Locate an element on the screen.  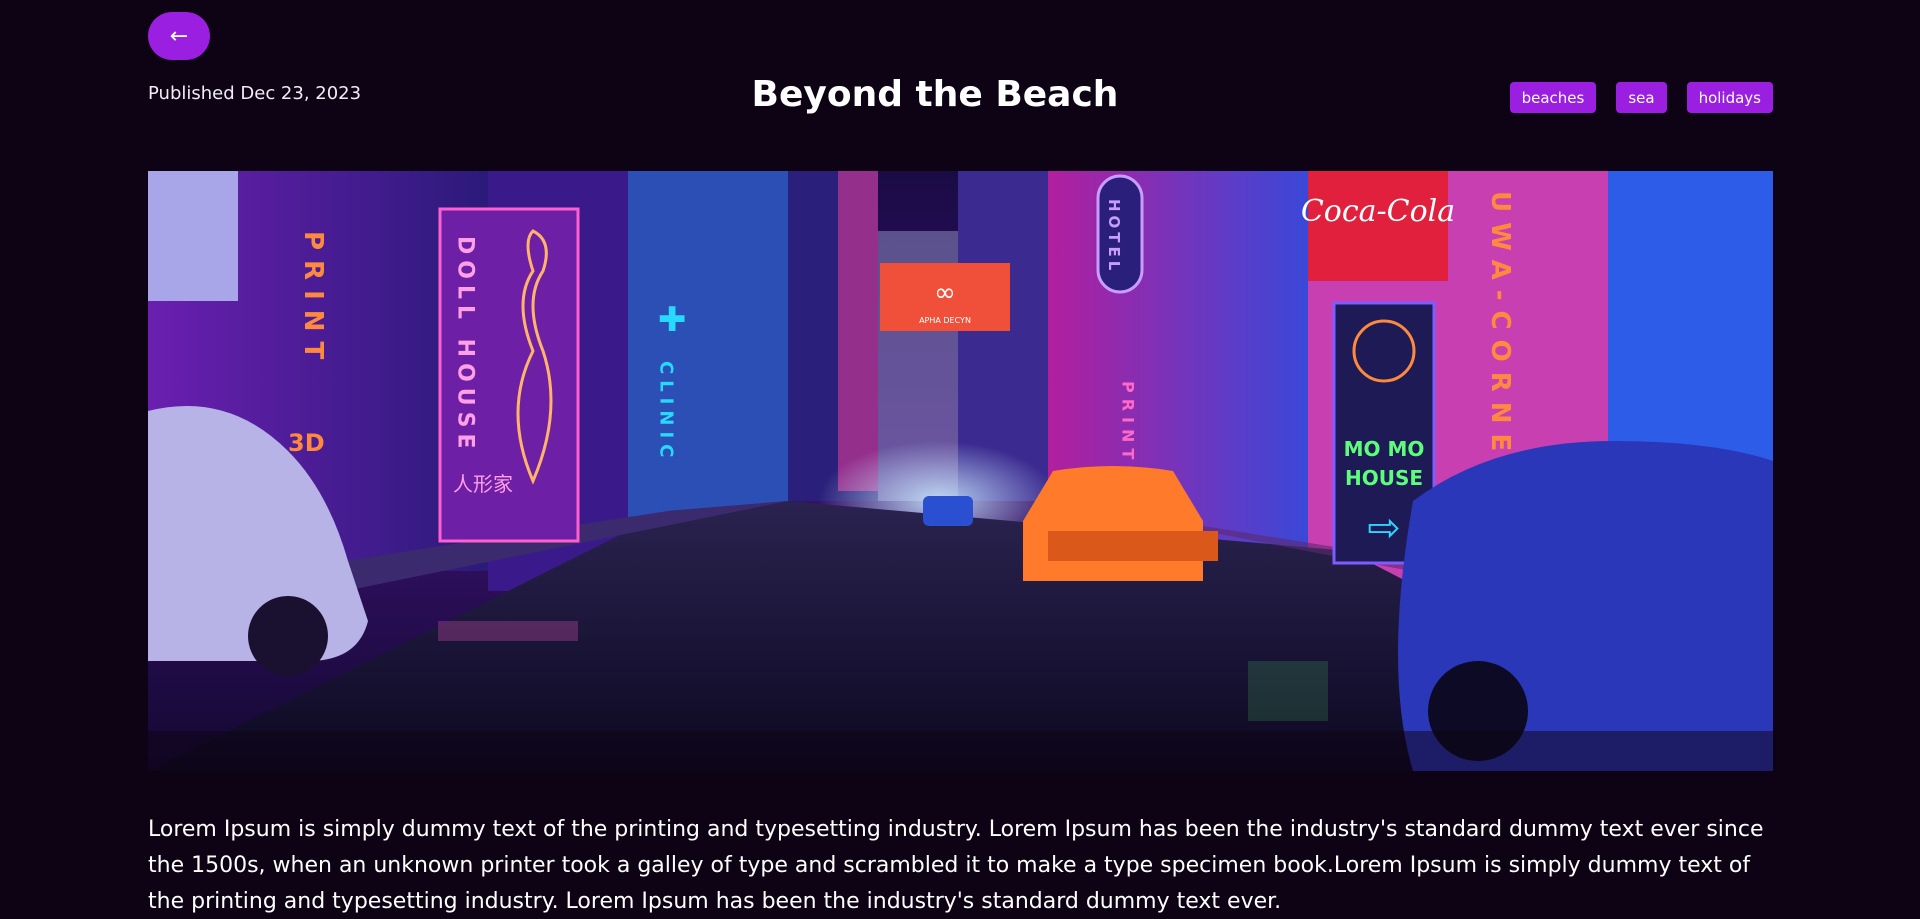
hotel-sign: HOTEL is located at coordinates (1120, 234).